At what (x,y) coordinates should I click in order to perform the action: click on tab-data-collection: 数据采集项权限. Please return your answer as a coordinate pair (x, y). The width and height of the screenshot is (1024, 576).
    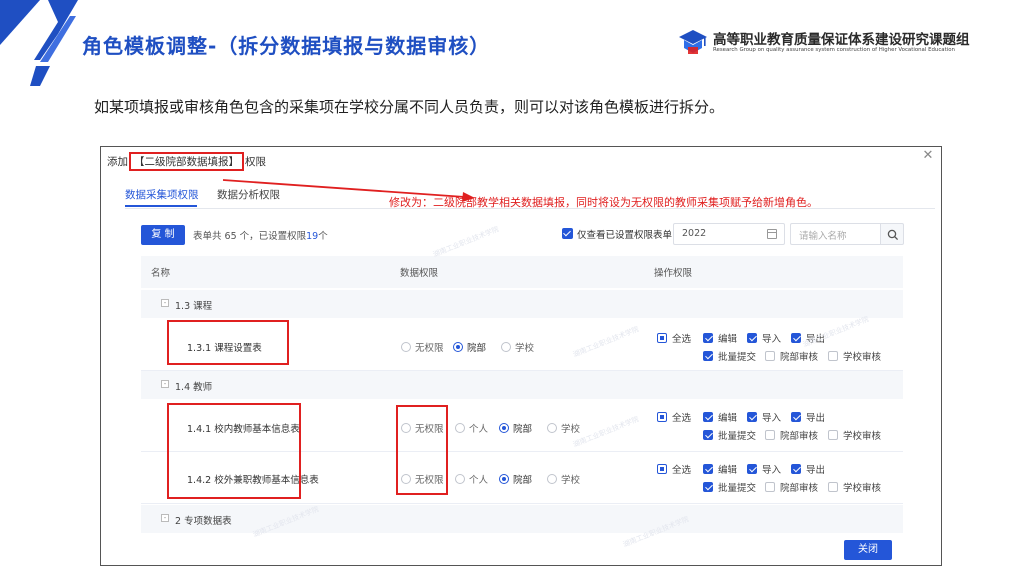
    Looking at the image, I should click on (162, 194).